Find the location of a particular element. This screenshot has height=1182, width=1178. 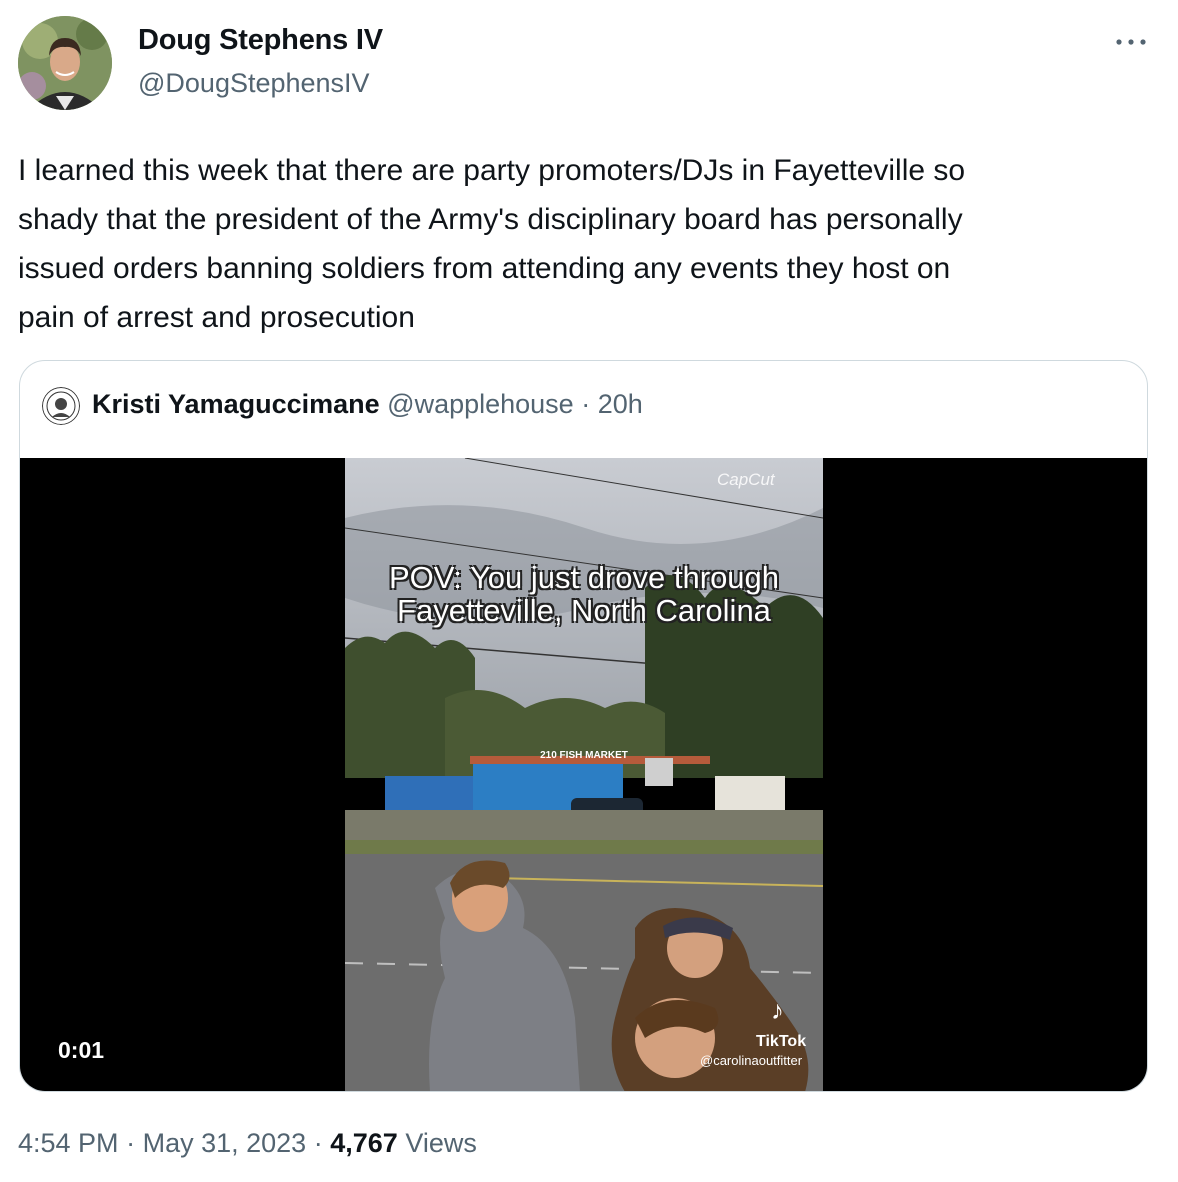

tiktok-label: TikTok is located at coordinates (781, 1041).